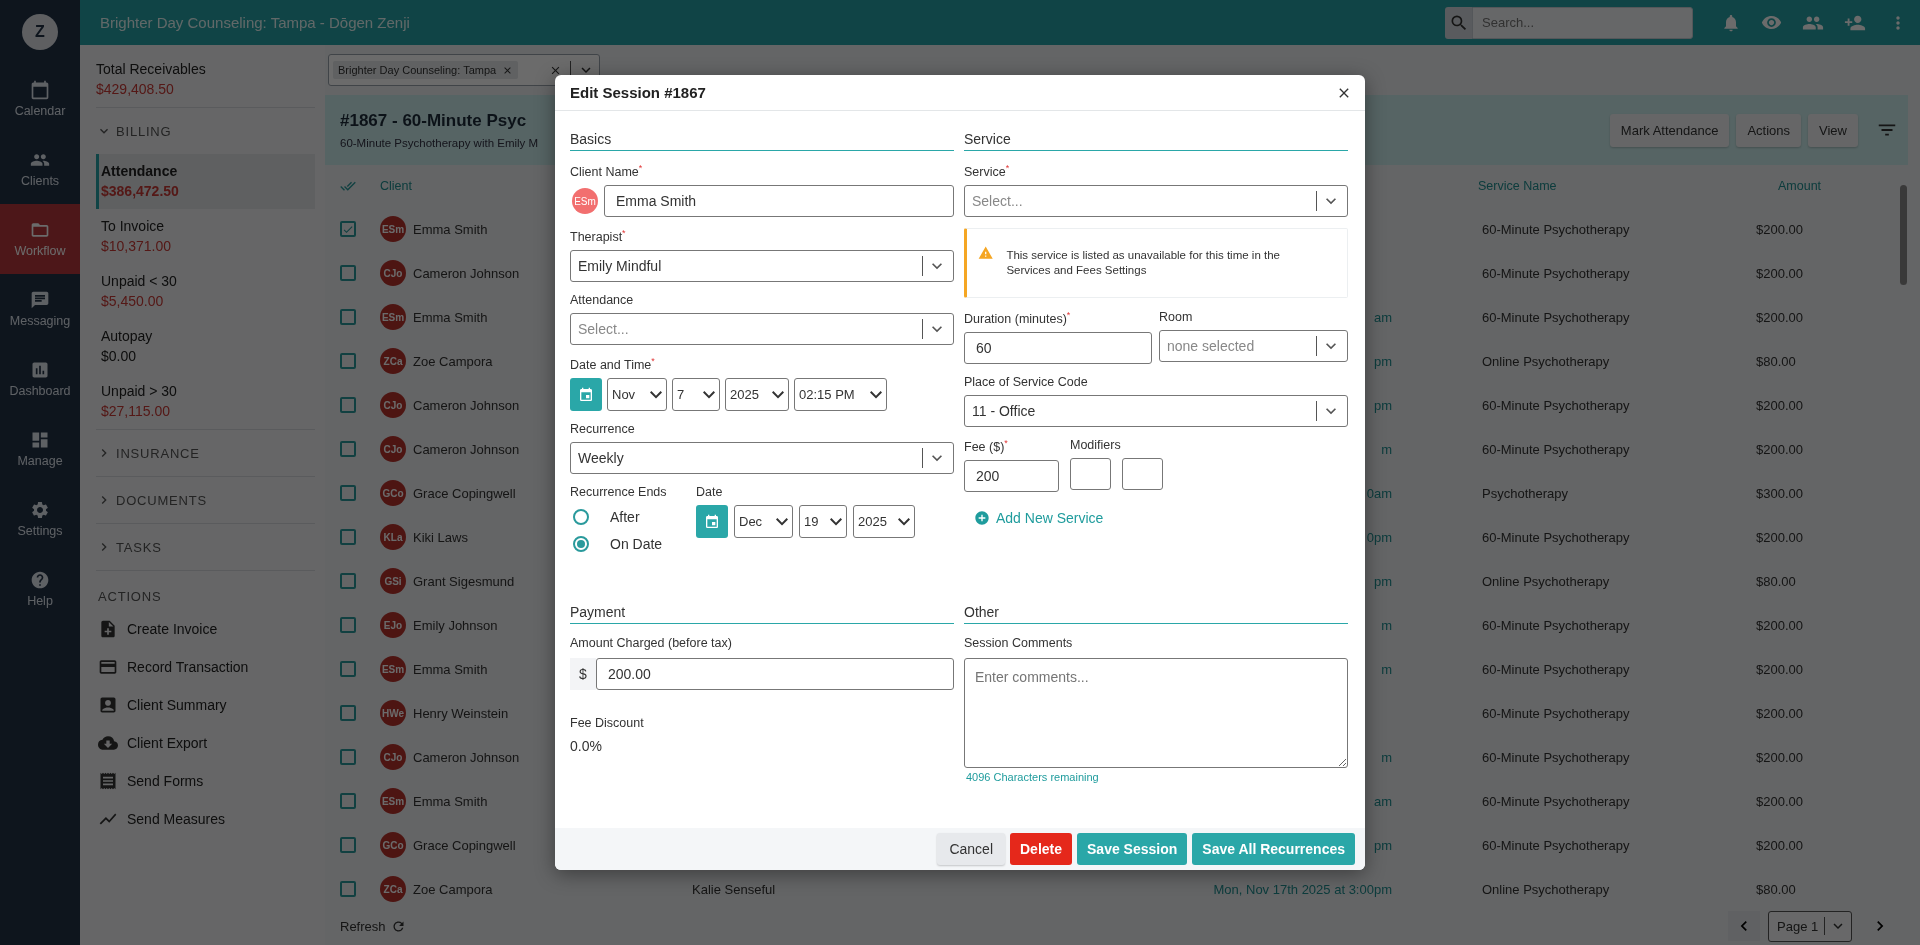  I want to click on section-header: INSURANCE, so click(205, 453).